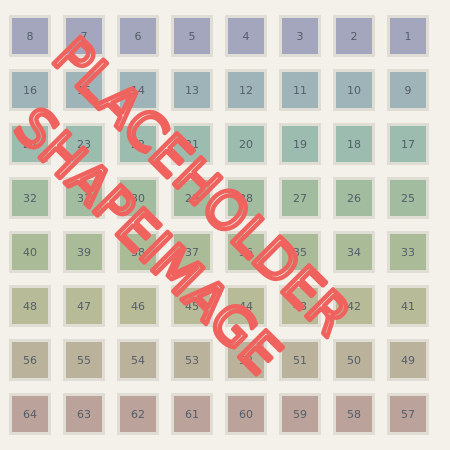 The width and height of the screenshot is (450, 450). Describe the element at coordinates (192, 36) in the screenshot. I see `tile: 5` at that location.